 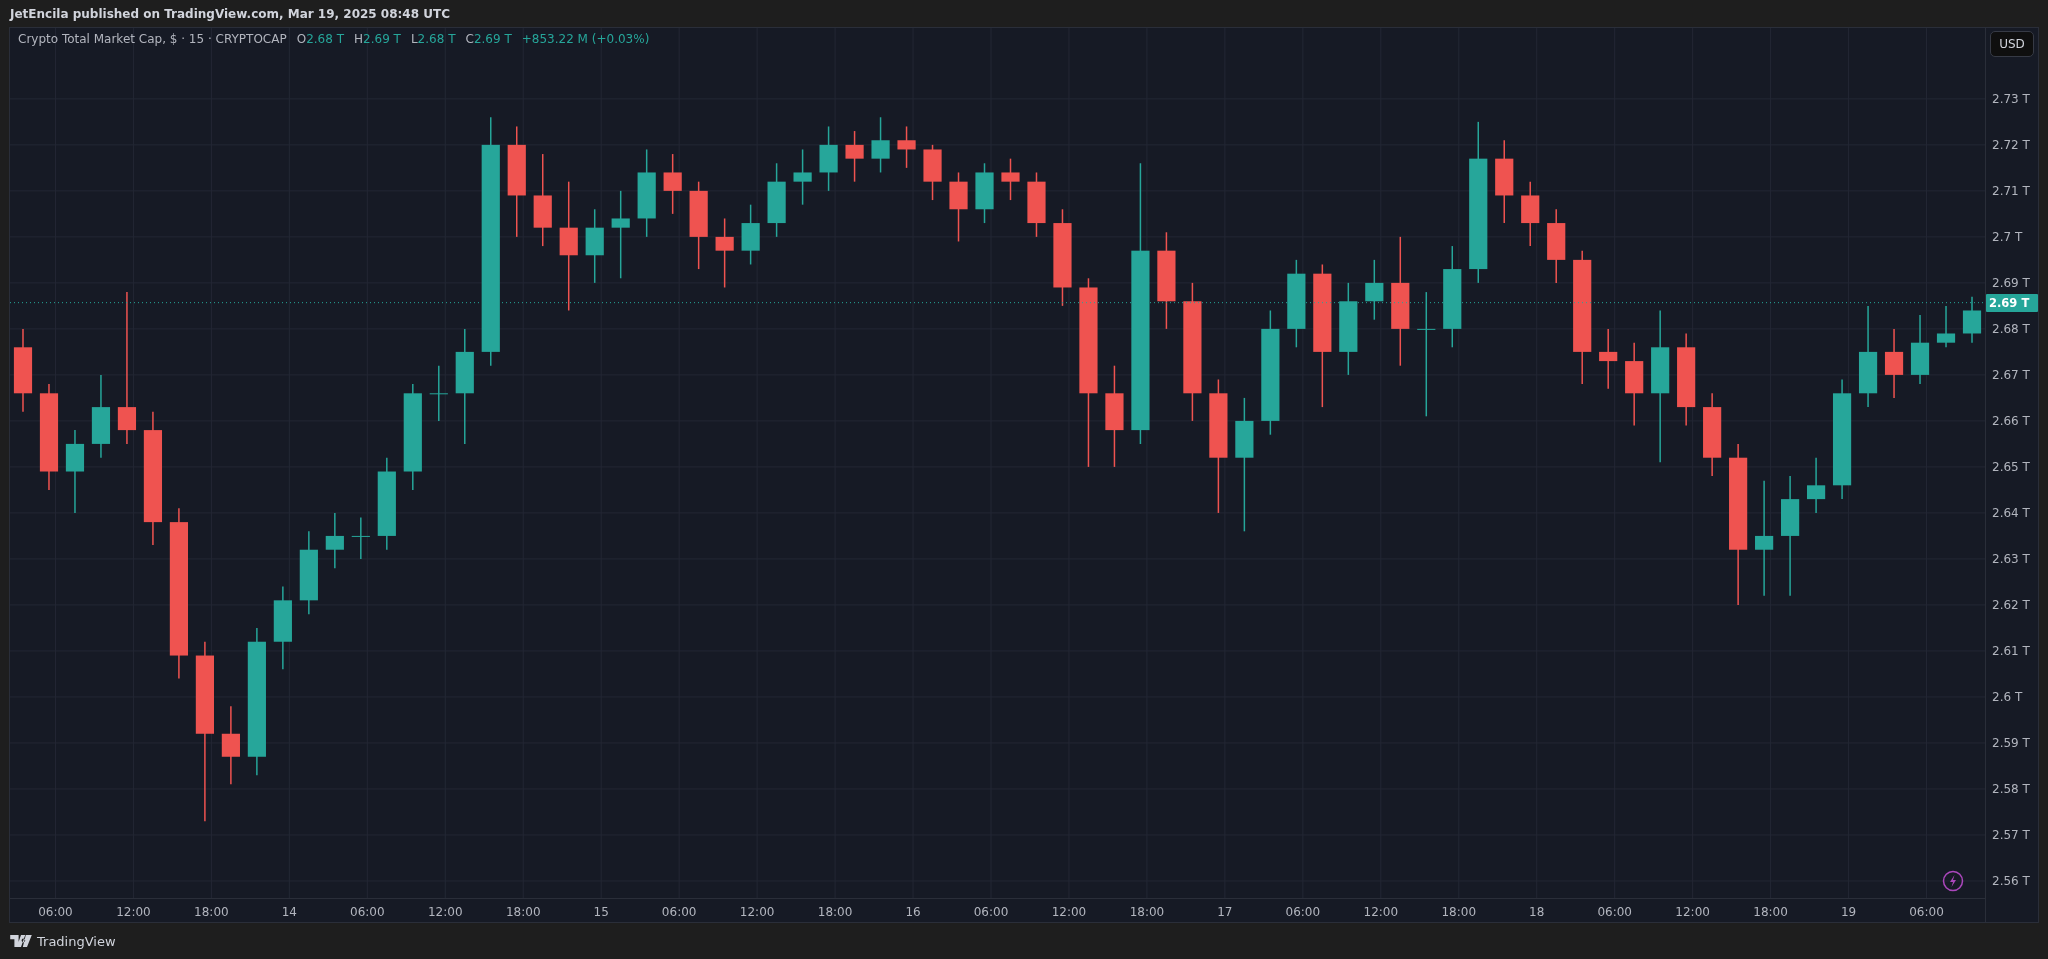 What do you see at coordinates (2012, 302) in the screenshot?
I see `current-price-label: 2.69 T` at bounding box center [2012, 302].